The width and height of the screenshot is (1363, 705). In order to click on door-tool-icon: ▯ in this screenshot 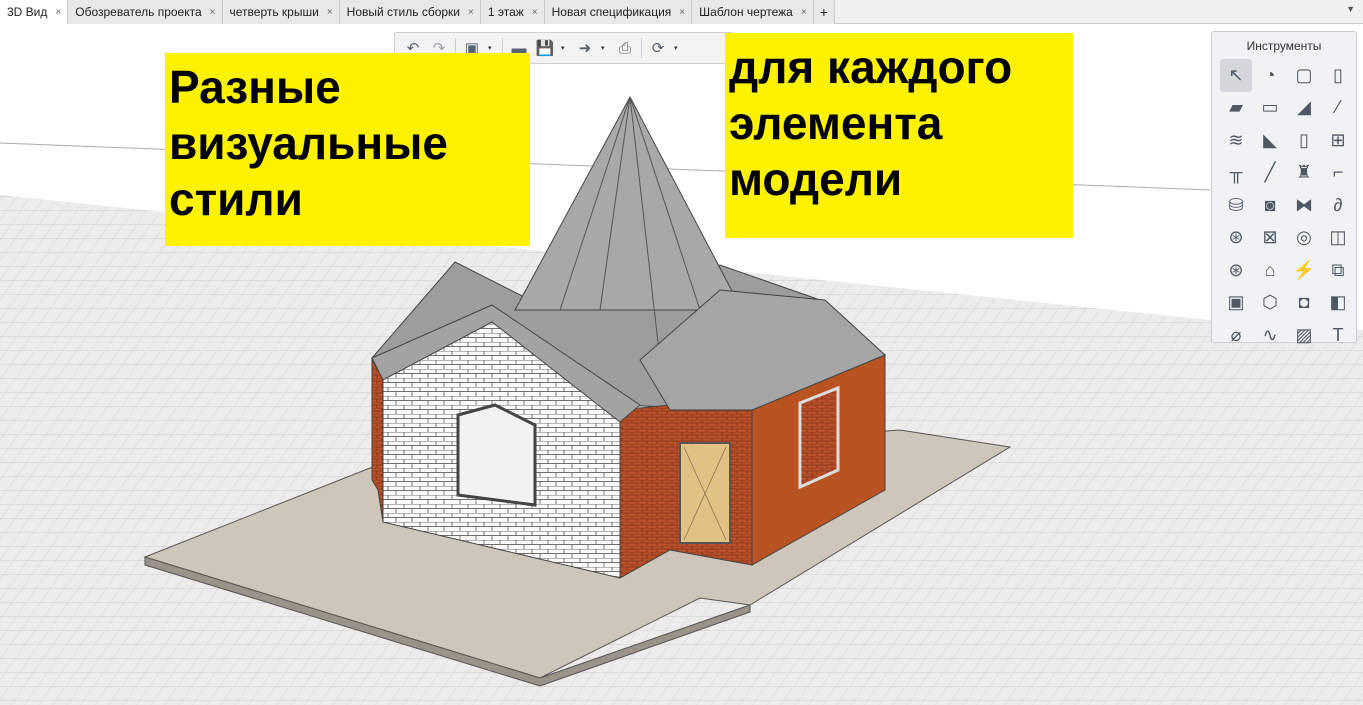, I will do `click(1304, 140)`.